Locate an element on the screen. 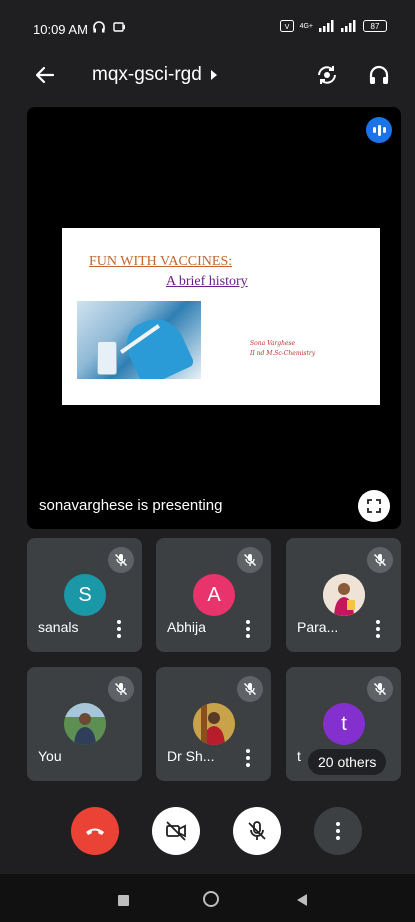 This screenshot has width=415, height=922. avatar: S is located at coordinates (85, 595).